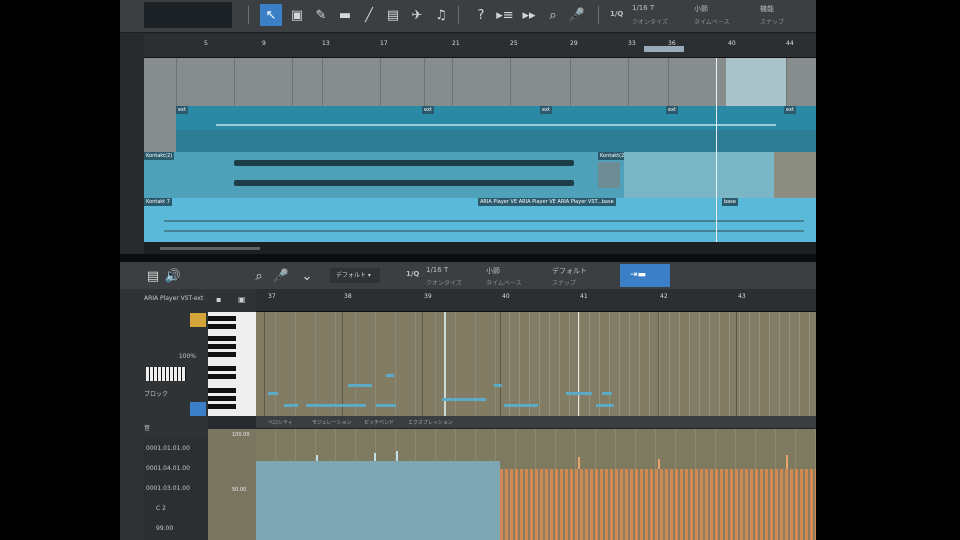  Describe the element at coordinates (430, 422) in the screenshot. I see `tab-expression: エクスプレッション` at that location.